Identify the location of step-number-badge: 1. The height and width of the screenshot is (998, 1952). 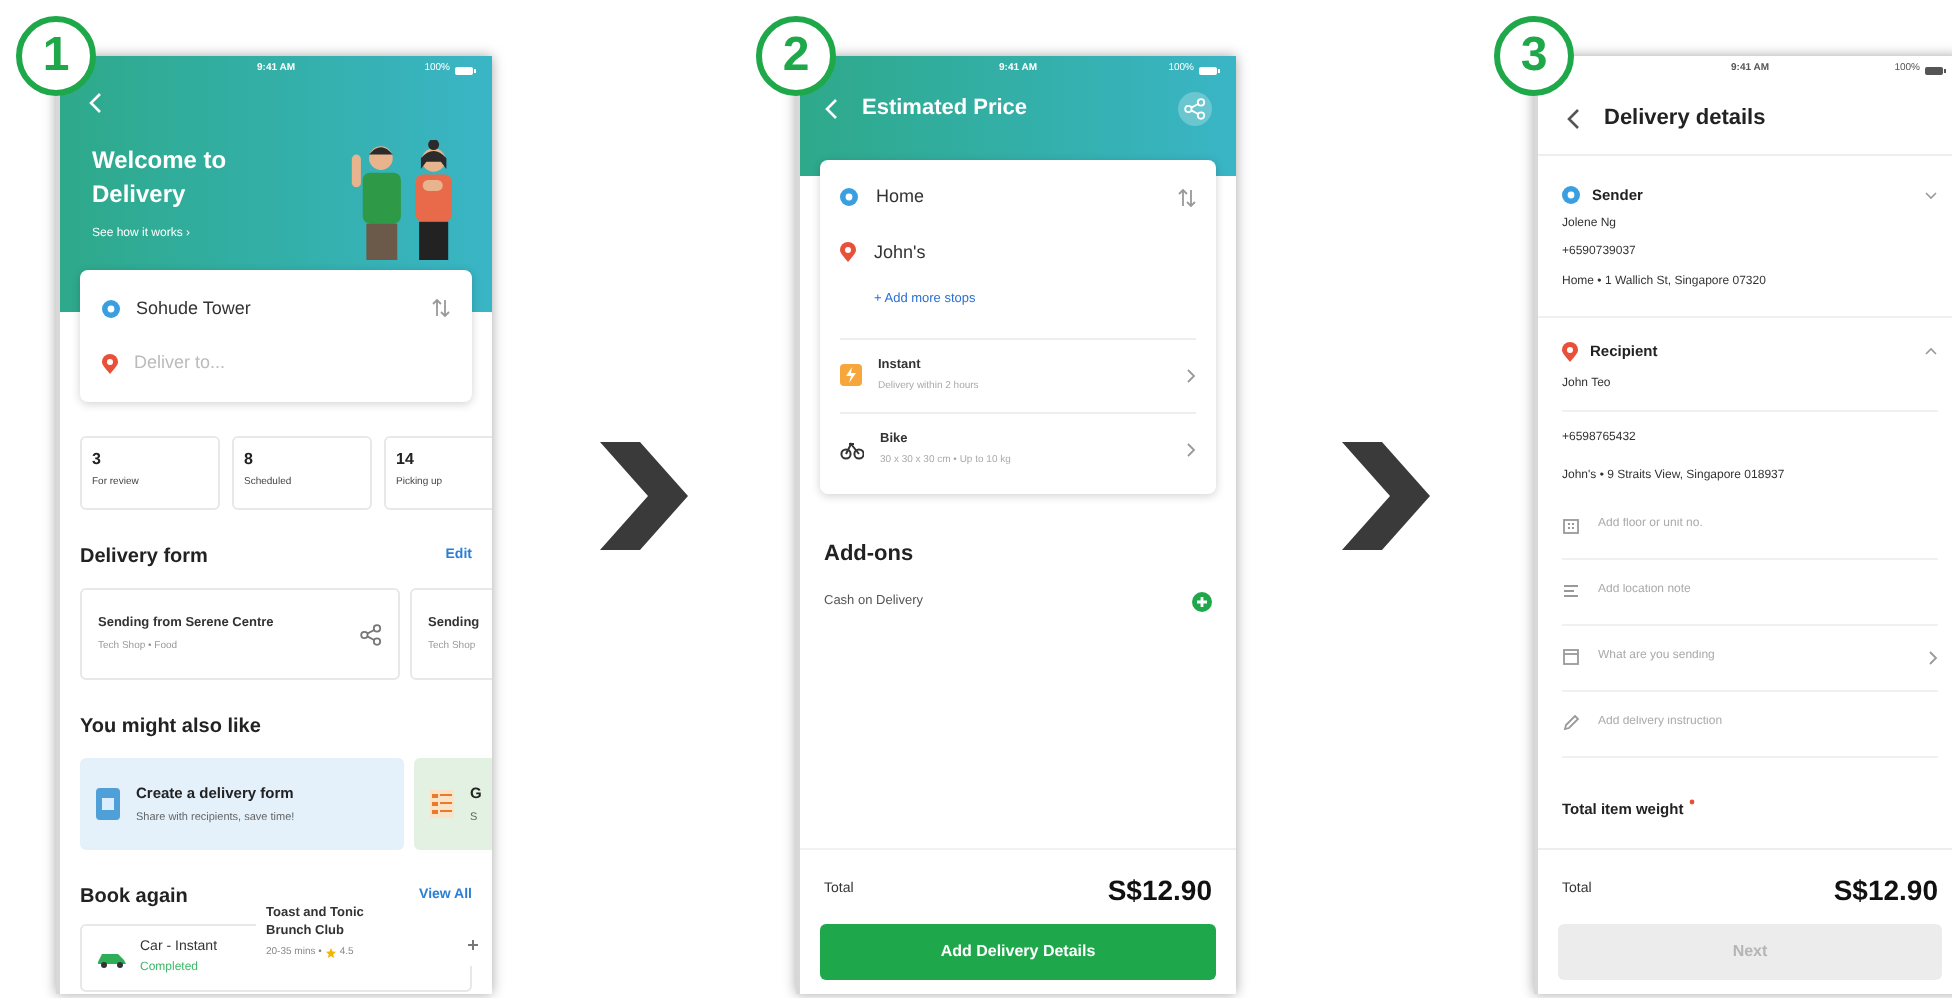
(56, 56).